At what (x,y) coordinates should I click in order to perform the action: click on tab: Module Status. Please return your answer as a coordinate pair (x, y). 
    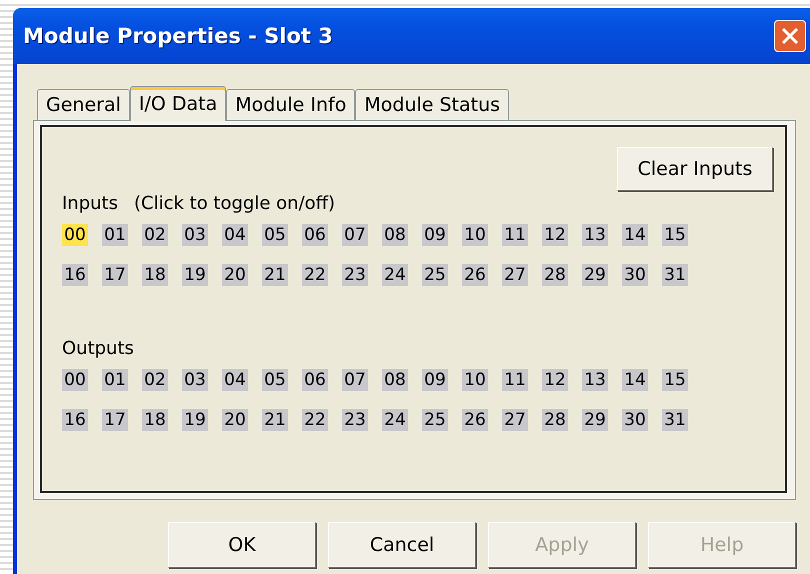
    Looking at the image, I should click on (432, 104).